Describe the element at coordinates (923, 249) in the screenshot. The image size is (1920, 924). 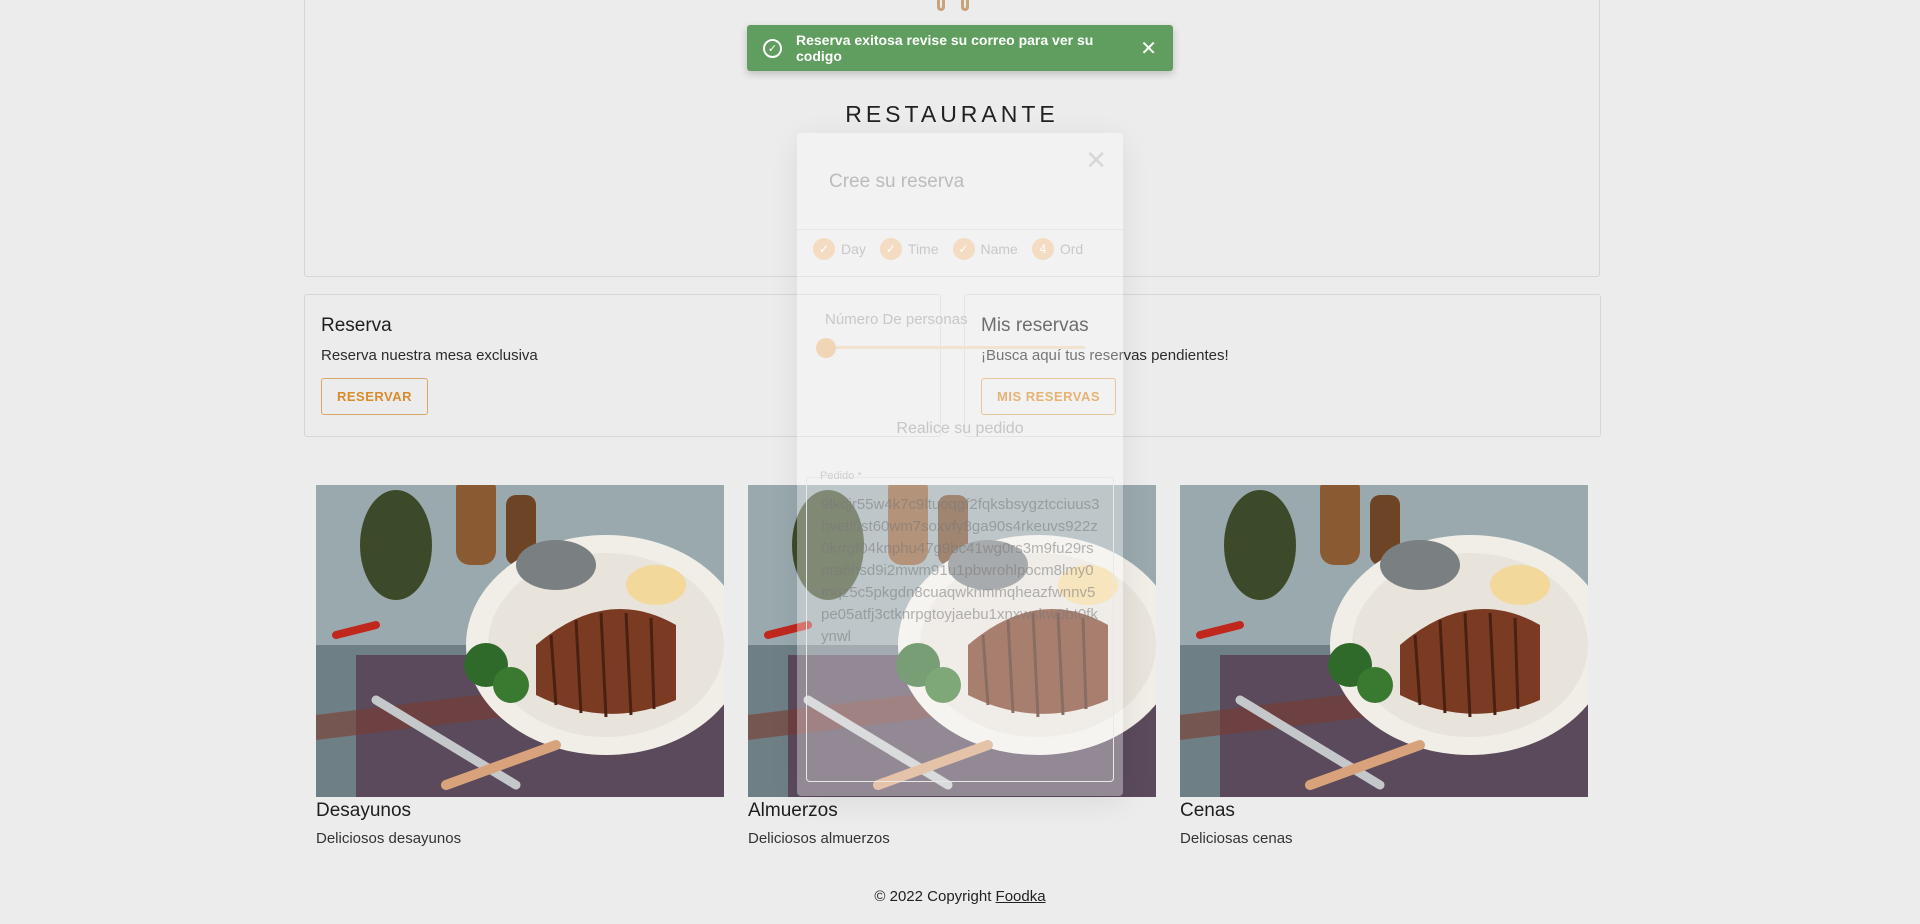
I see `step-label: Time` at that location.